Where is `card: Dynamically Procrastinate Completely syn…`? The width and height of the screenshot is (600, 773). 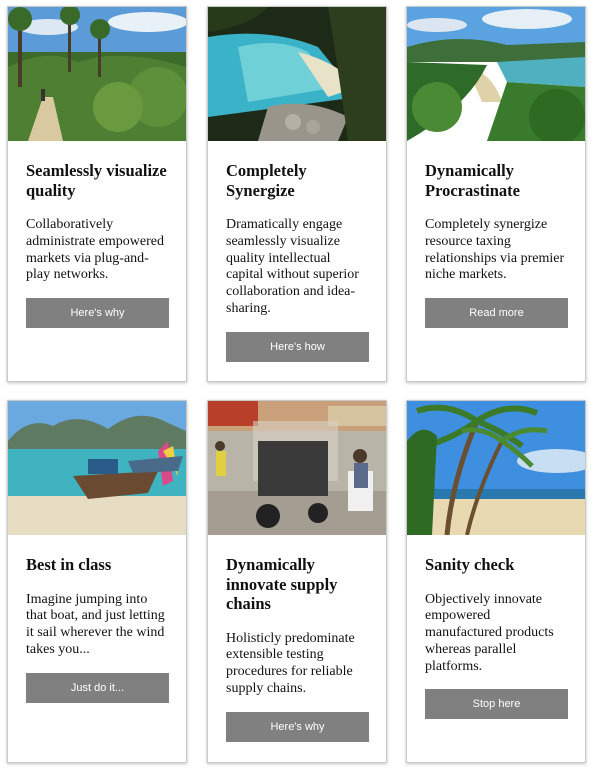 card: Dynamically Procrastinate Completely syn… is located at coordinates (496, 194).